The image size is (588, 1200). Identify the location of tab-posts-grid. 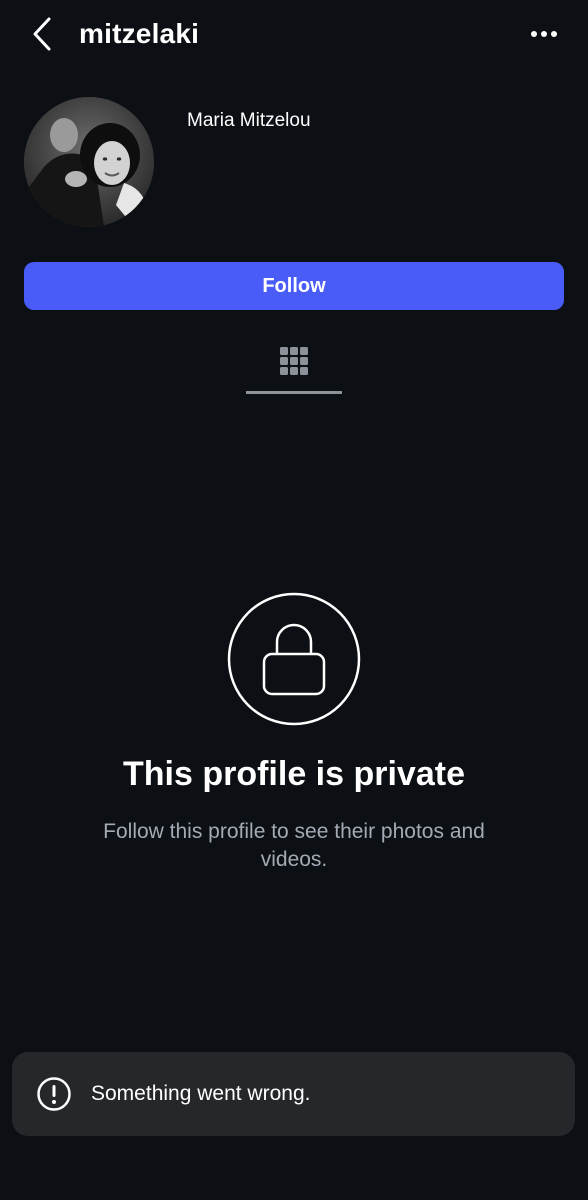
(294, 366).